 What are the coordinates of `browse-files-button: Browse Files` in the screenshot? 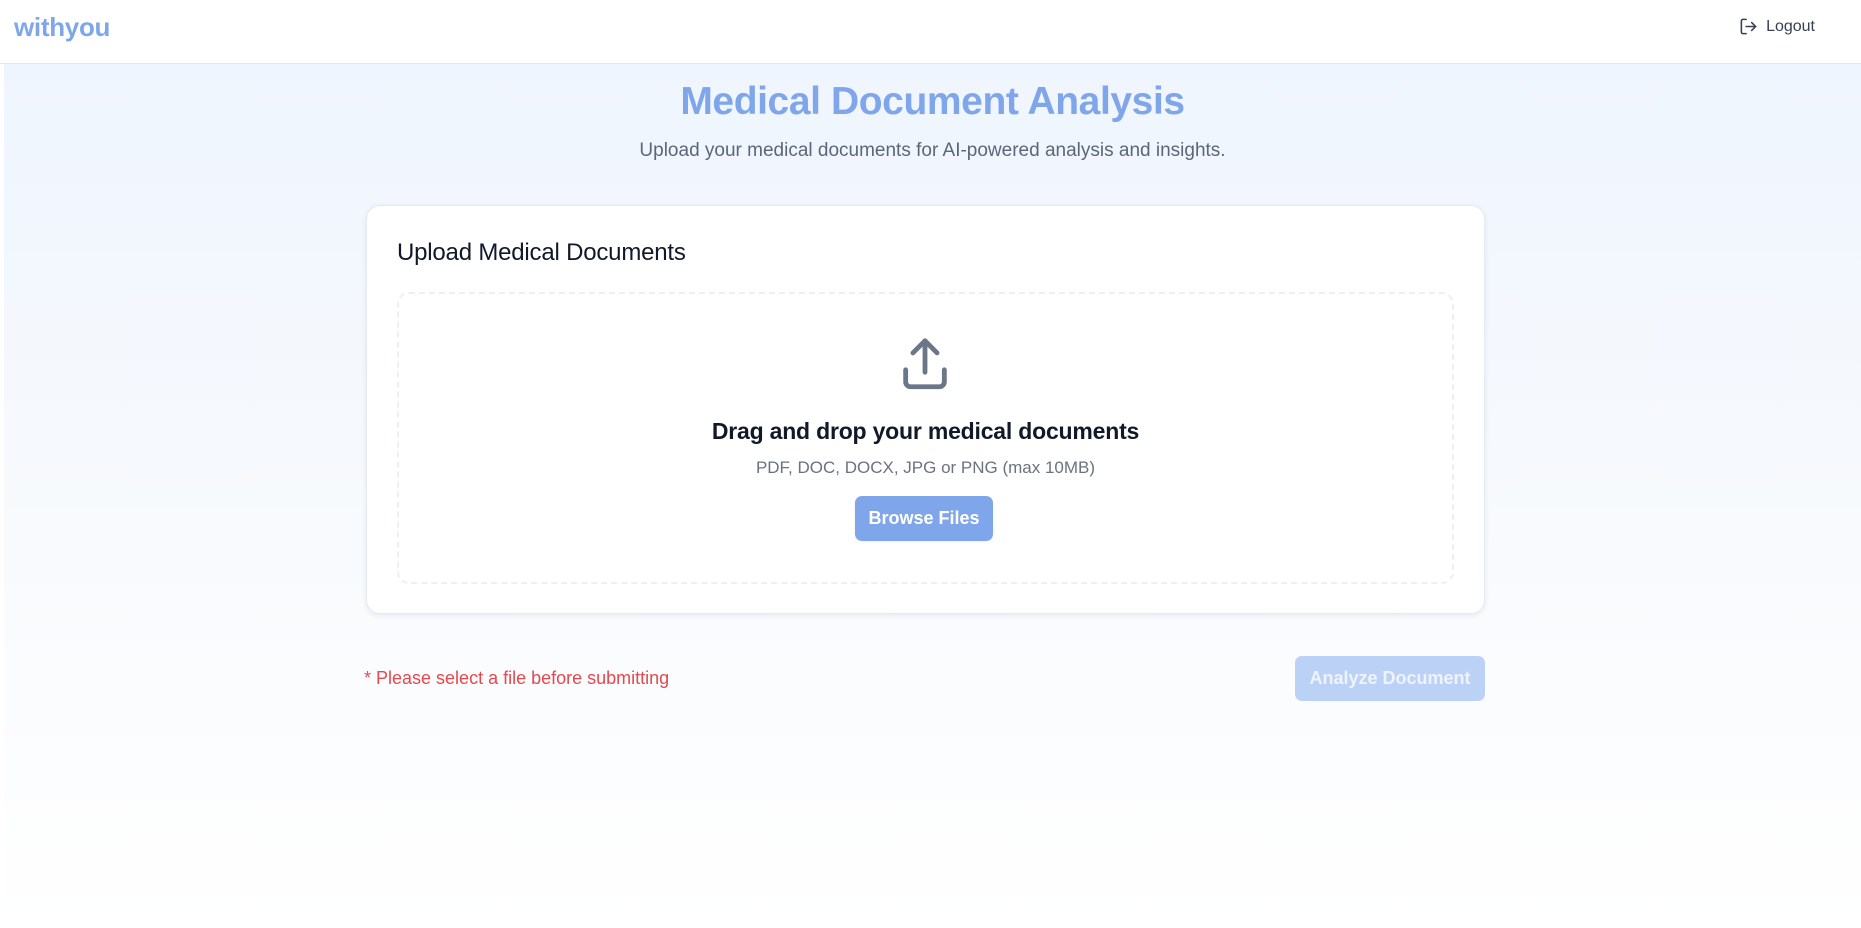 It's located at (924, 518).